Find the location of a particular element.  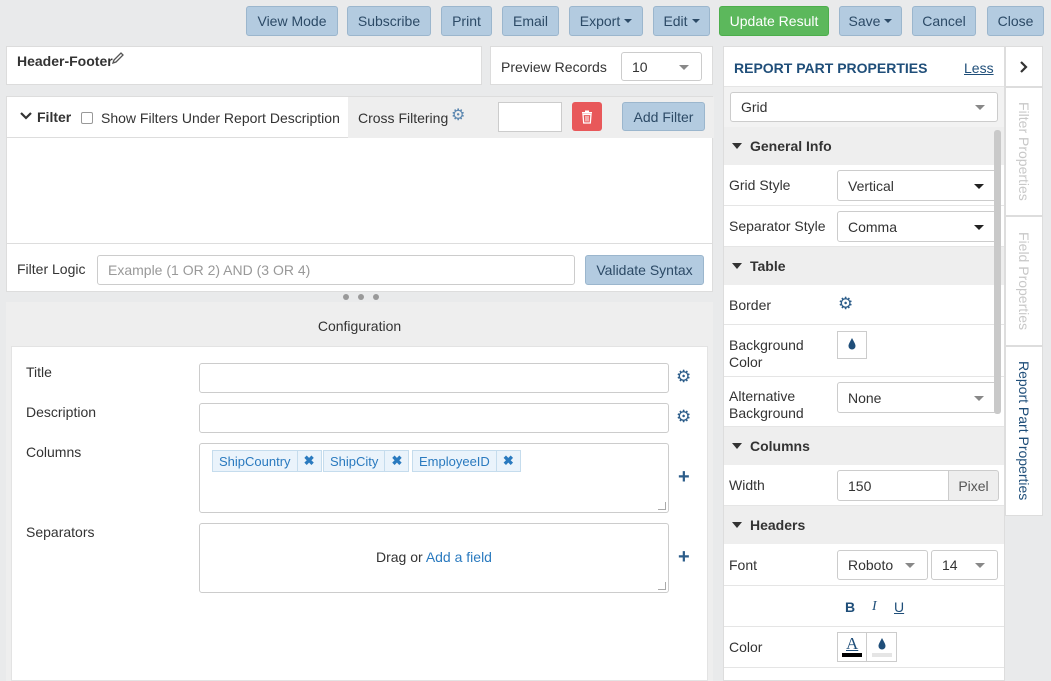

view-mode-button: View Mode is located at coordinates (292, 21).